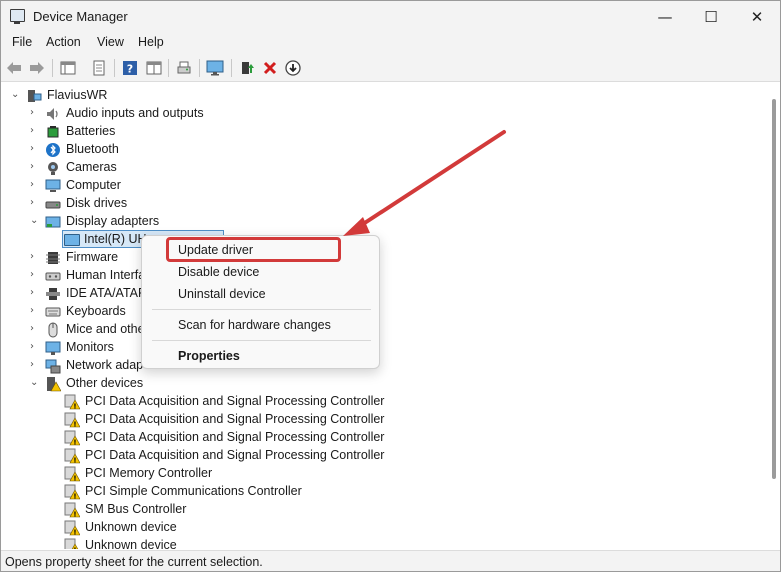 The height and width of the screenshot is (572, 781). I want to click on tree-category-computer: › Computer, so click(121, 186).